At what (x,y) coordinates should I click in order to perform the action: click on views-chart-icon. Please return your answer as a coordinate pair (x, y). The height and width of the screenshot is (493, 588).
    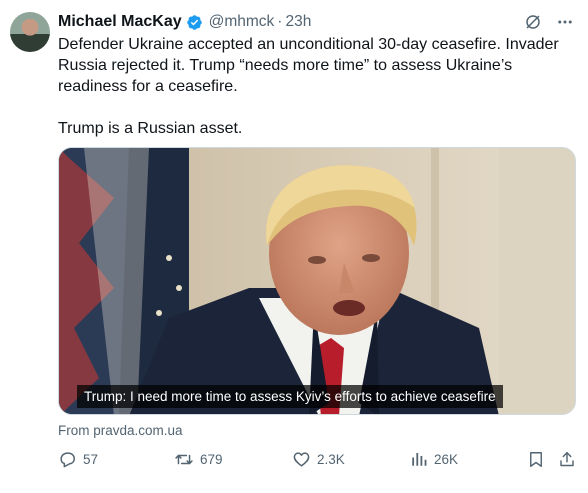
    Looking at the image, I should click on (419, 459).